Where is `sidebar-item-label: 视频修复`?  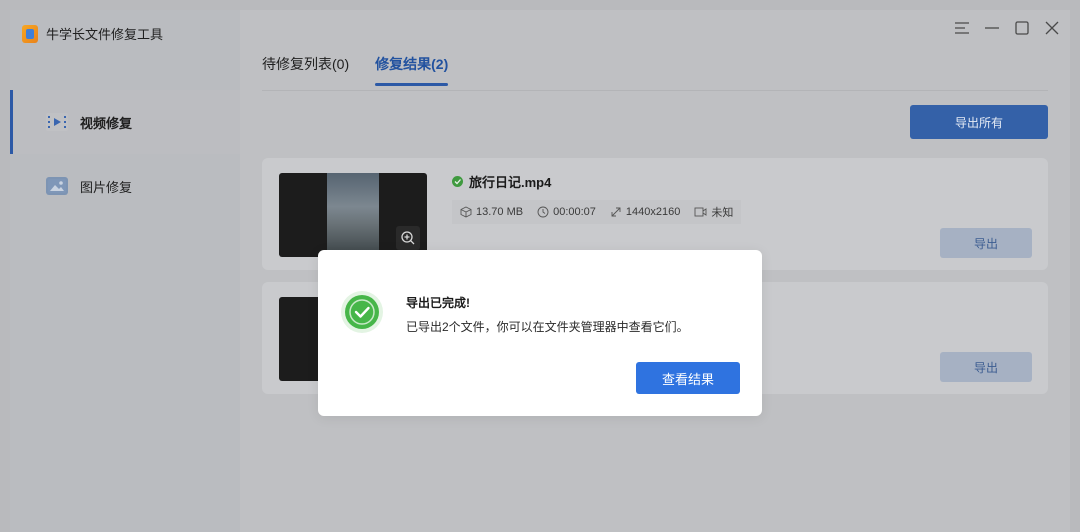
sidebar-item-label: 视频修复 is located at coordinates (106, 123).